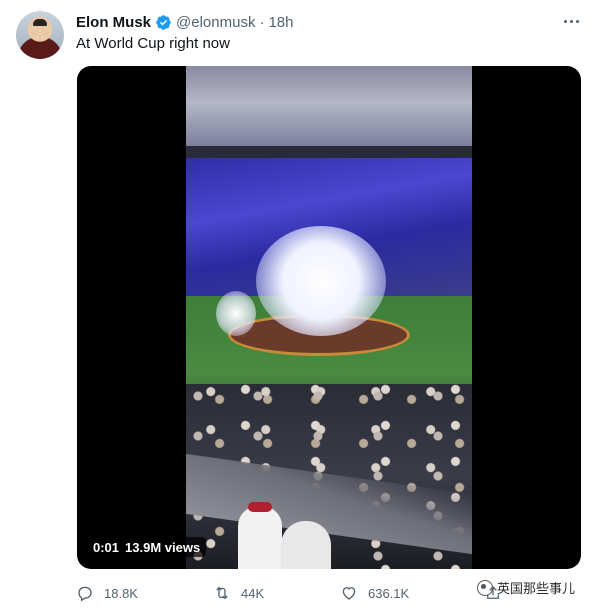 The width and height of the screenshot is (597, 611). Describe the element at coordinates (280, 22) in the screenshot. I see `tweet-timestamp: 18h` at that location.